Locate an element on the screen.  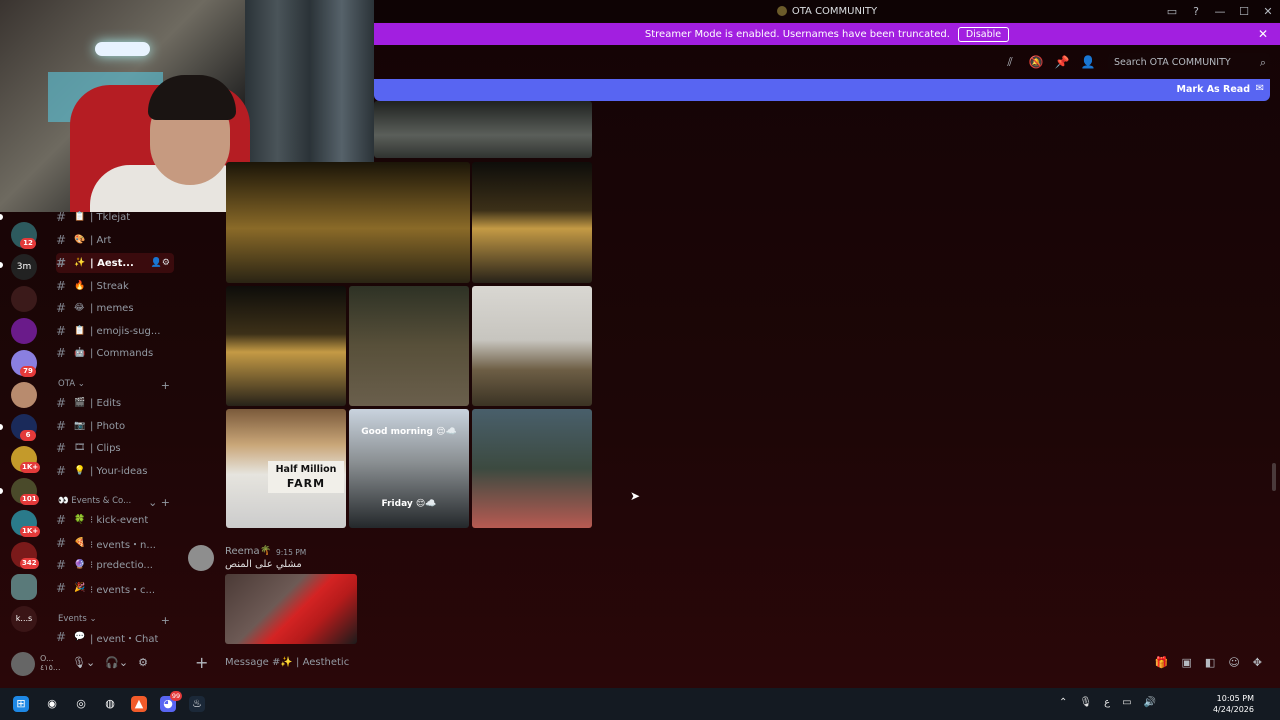
channel-emoji: 🍀 is located at coordinates (80, 520).